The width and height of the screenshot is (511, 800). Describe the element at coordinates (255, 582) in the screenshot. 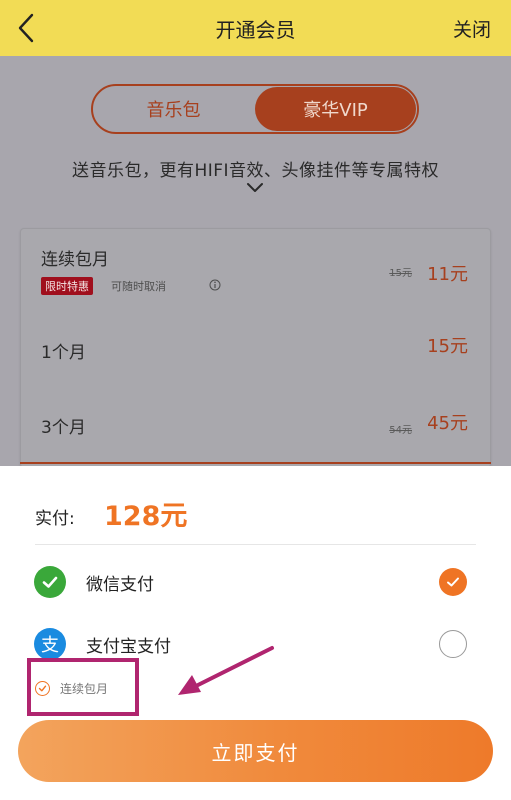

I see `payment-option-wechat: 微信支付` at that location.